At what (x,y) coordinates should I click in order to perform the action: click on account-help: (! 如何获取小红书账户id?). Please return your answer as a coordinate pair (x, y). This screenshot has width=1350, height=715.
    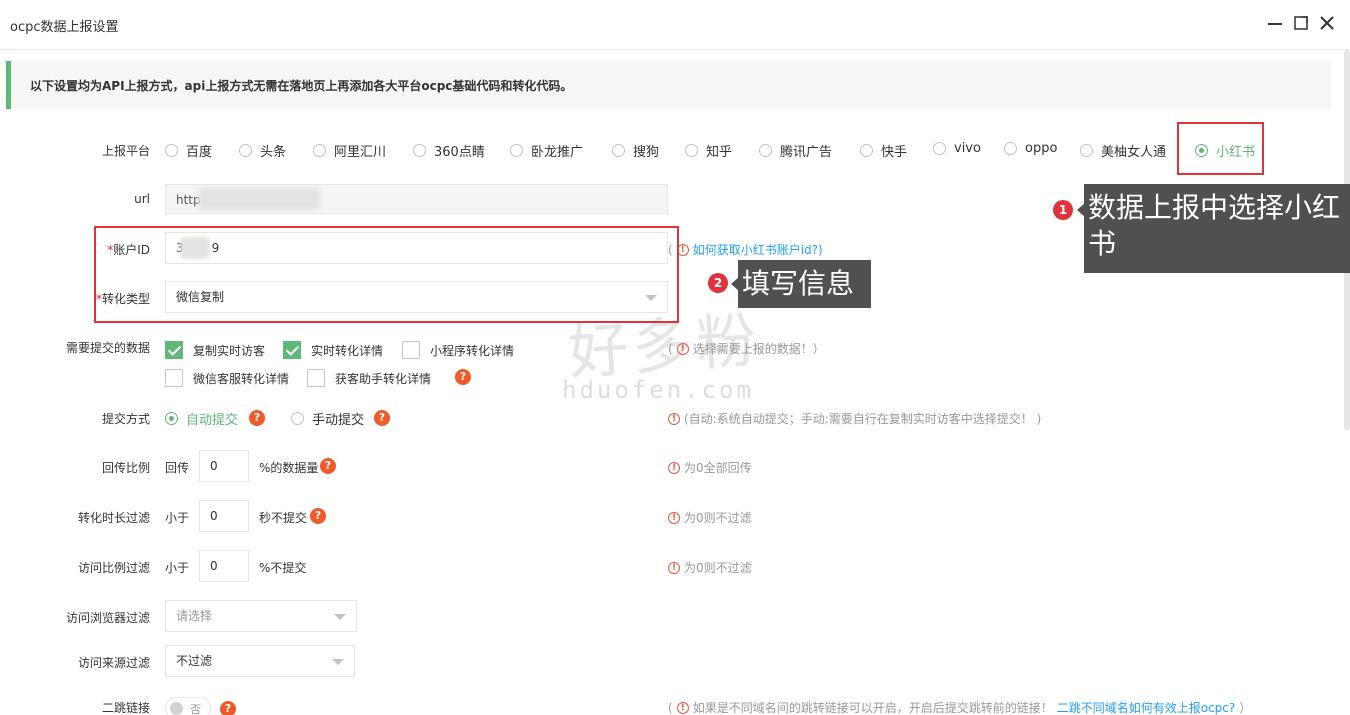
    Looking at the image, I should click on (745, 249).